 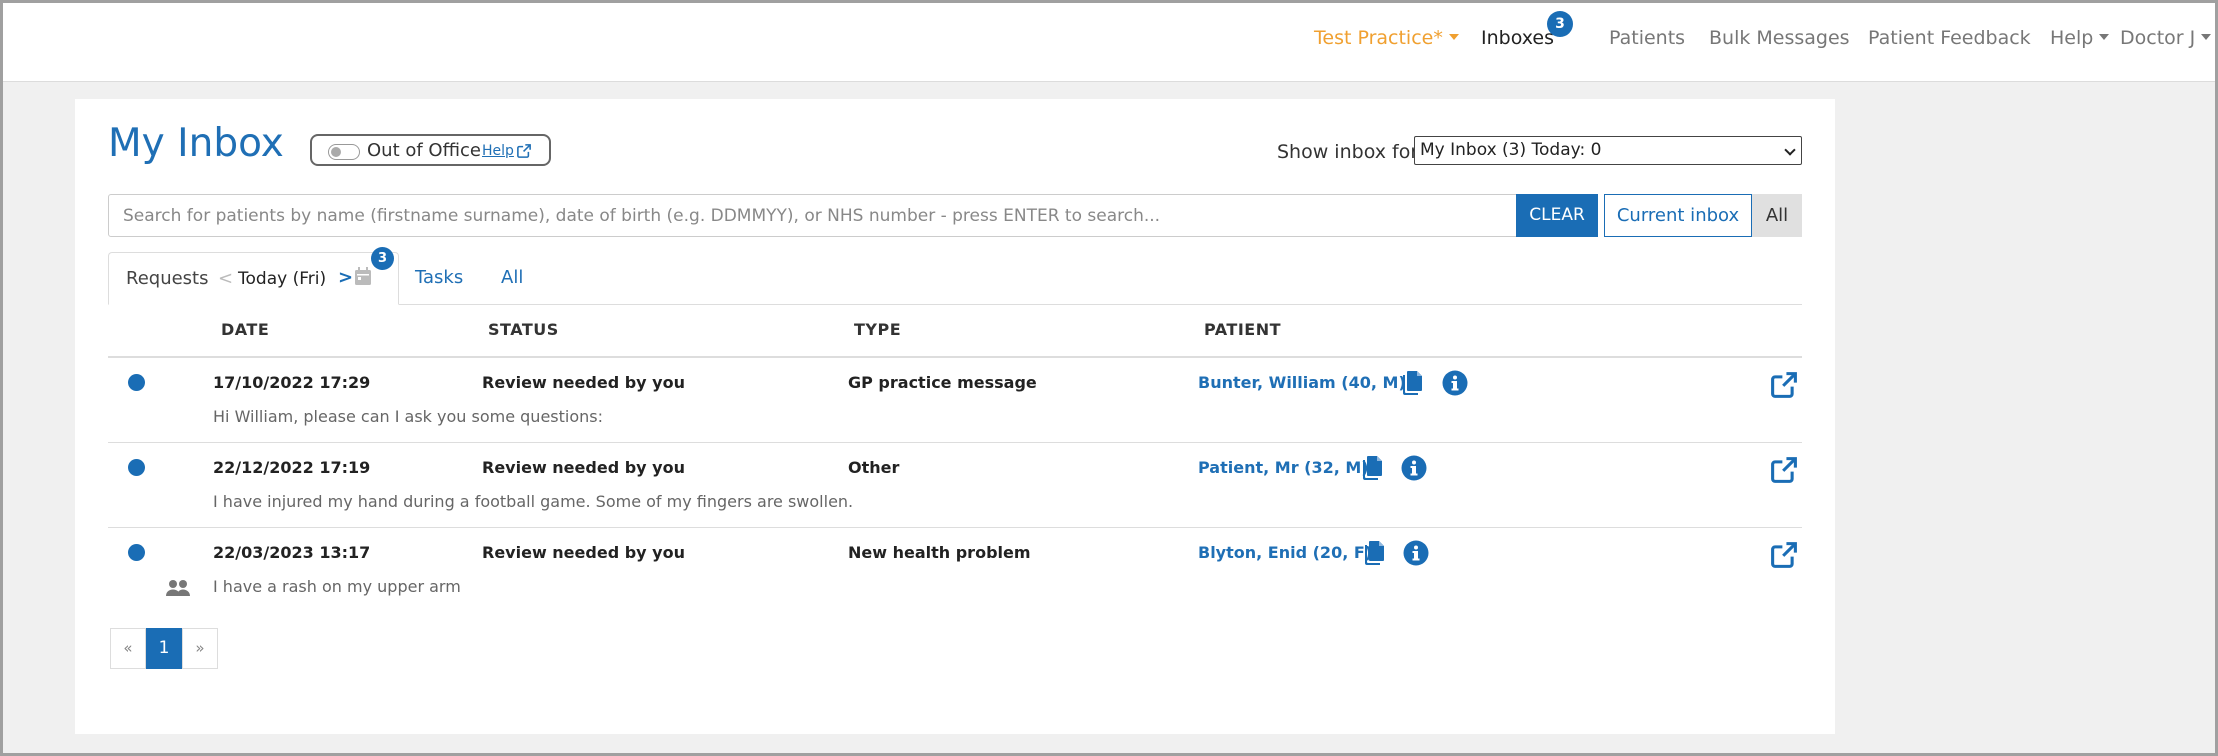 I want to click on help-link-label: Help, so click(x=498, y=151).